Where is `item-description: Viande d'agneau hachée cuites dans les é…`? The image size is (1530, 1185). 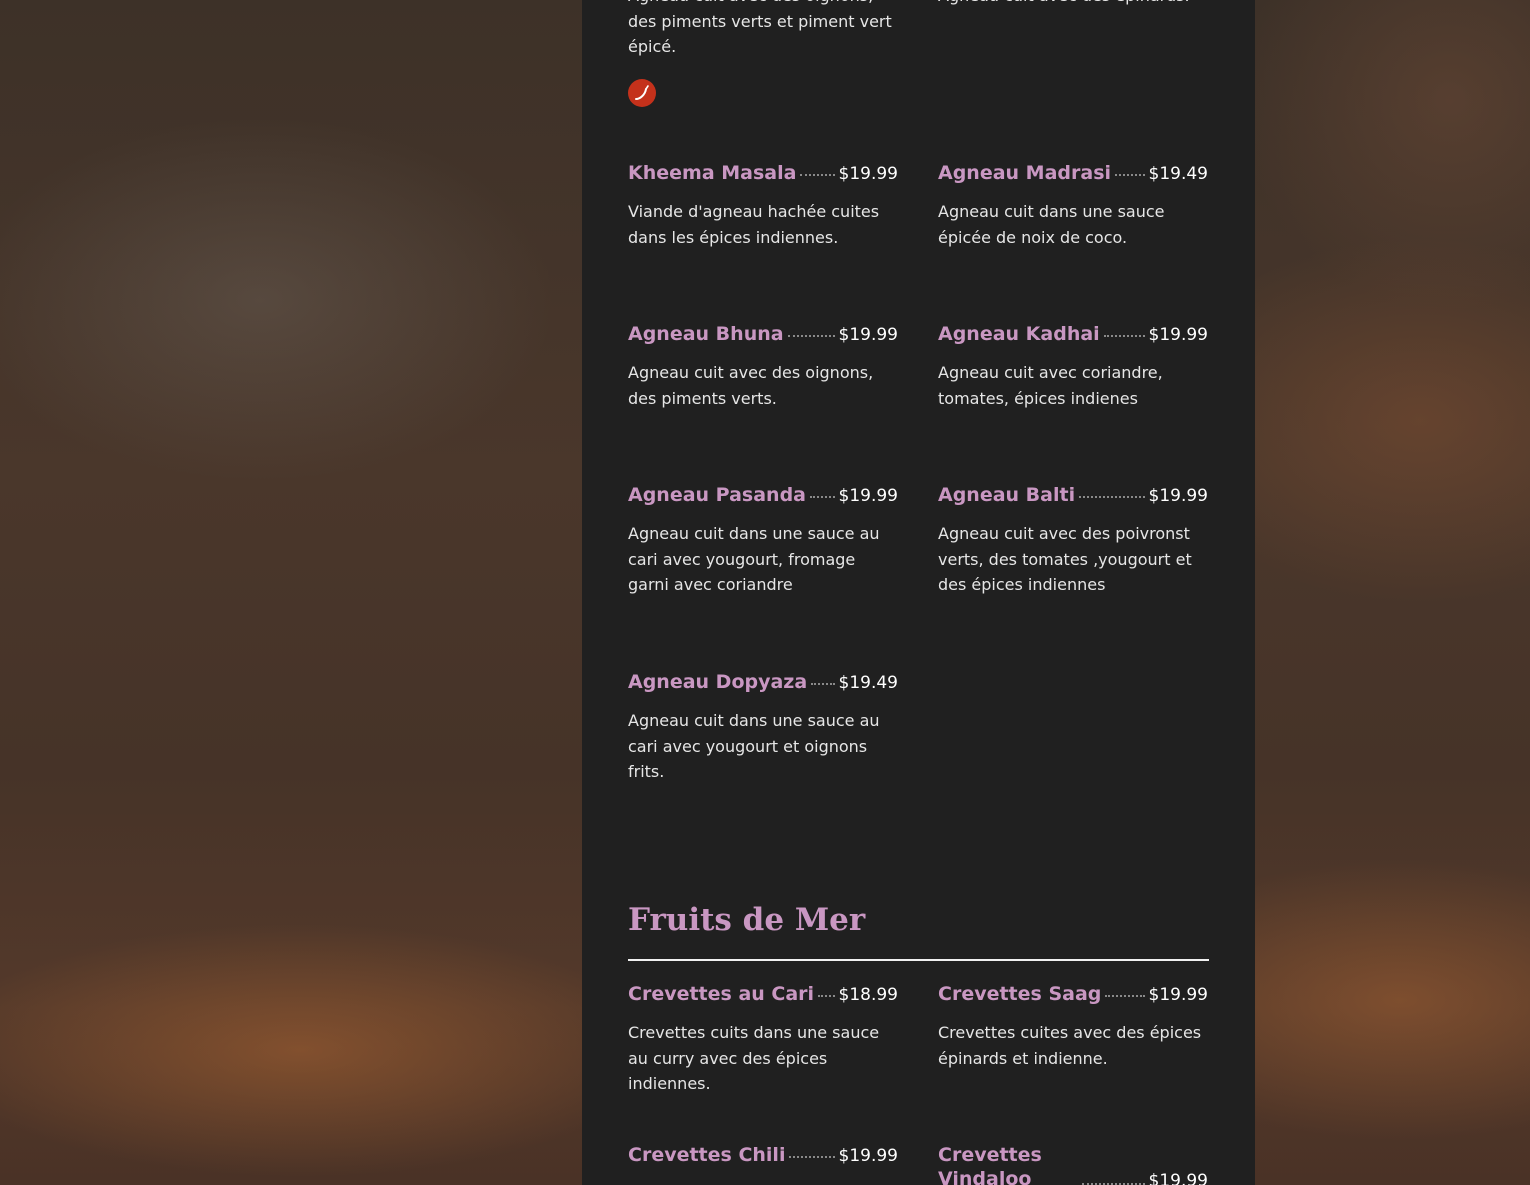 item-description: Viande d'agneau hachée cuites dans les é… is located at coordinates (754, 224).